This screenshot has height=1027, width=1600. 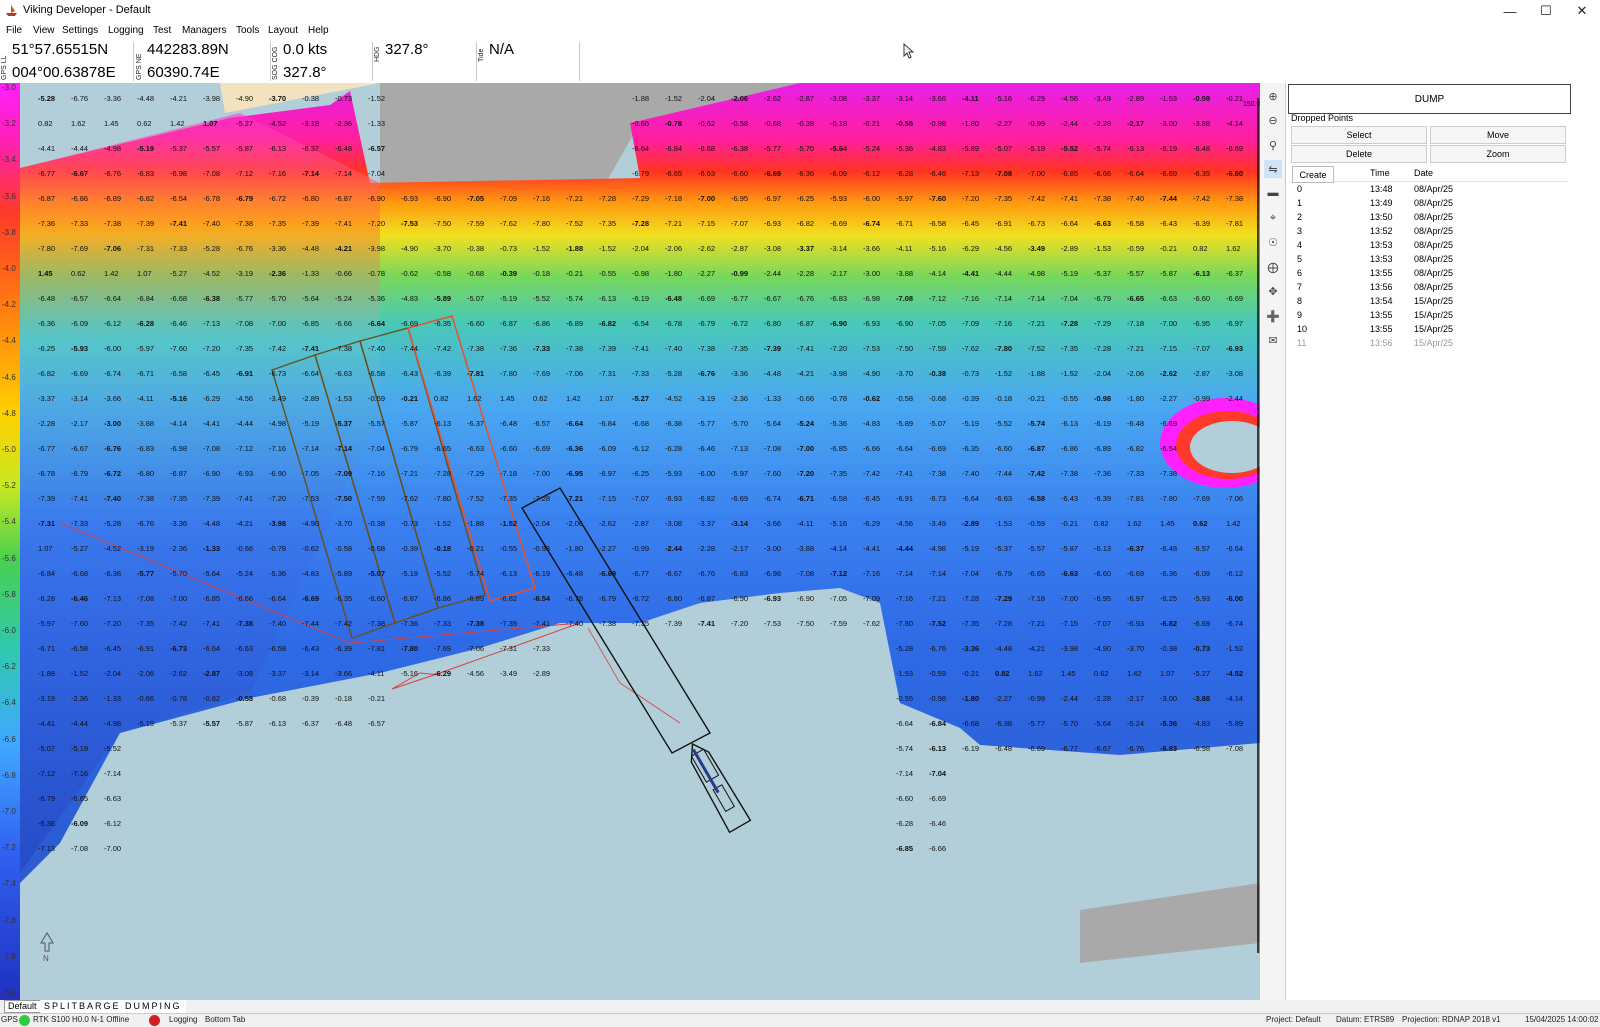 I want to click on menu-settings: Settings, so click(x=80, y=30).